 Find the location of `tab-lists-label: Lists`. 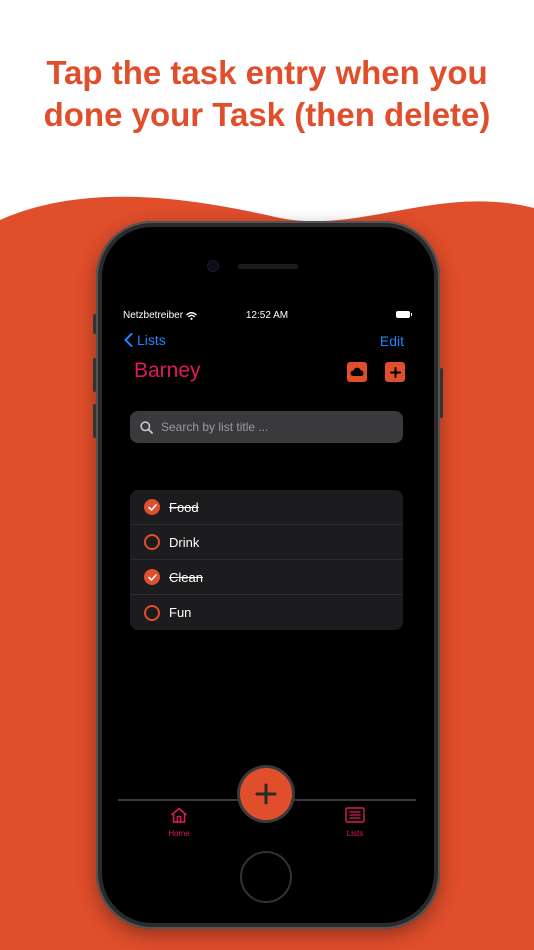

tab-lists-label: Lists is located at coordinates (355, 833).